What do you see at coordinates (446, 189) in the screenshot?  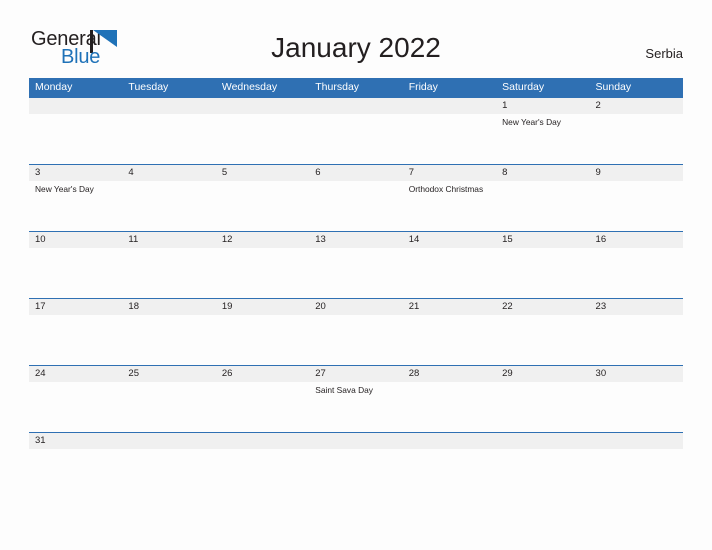 I see `day-event: Orthodox Christmas` at bounding box center [446, 189].